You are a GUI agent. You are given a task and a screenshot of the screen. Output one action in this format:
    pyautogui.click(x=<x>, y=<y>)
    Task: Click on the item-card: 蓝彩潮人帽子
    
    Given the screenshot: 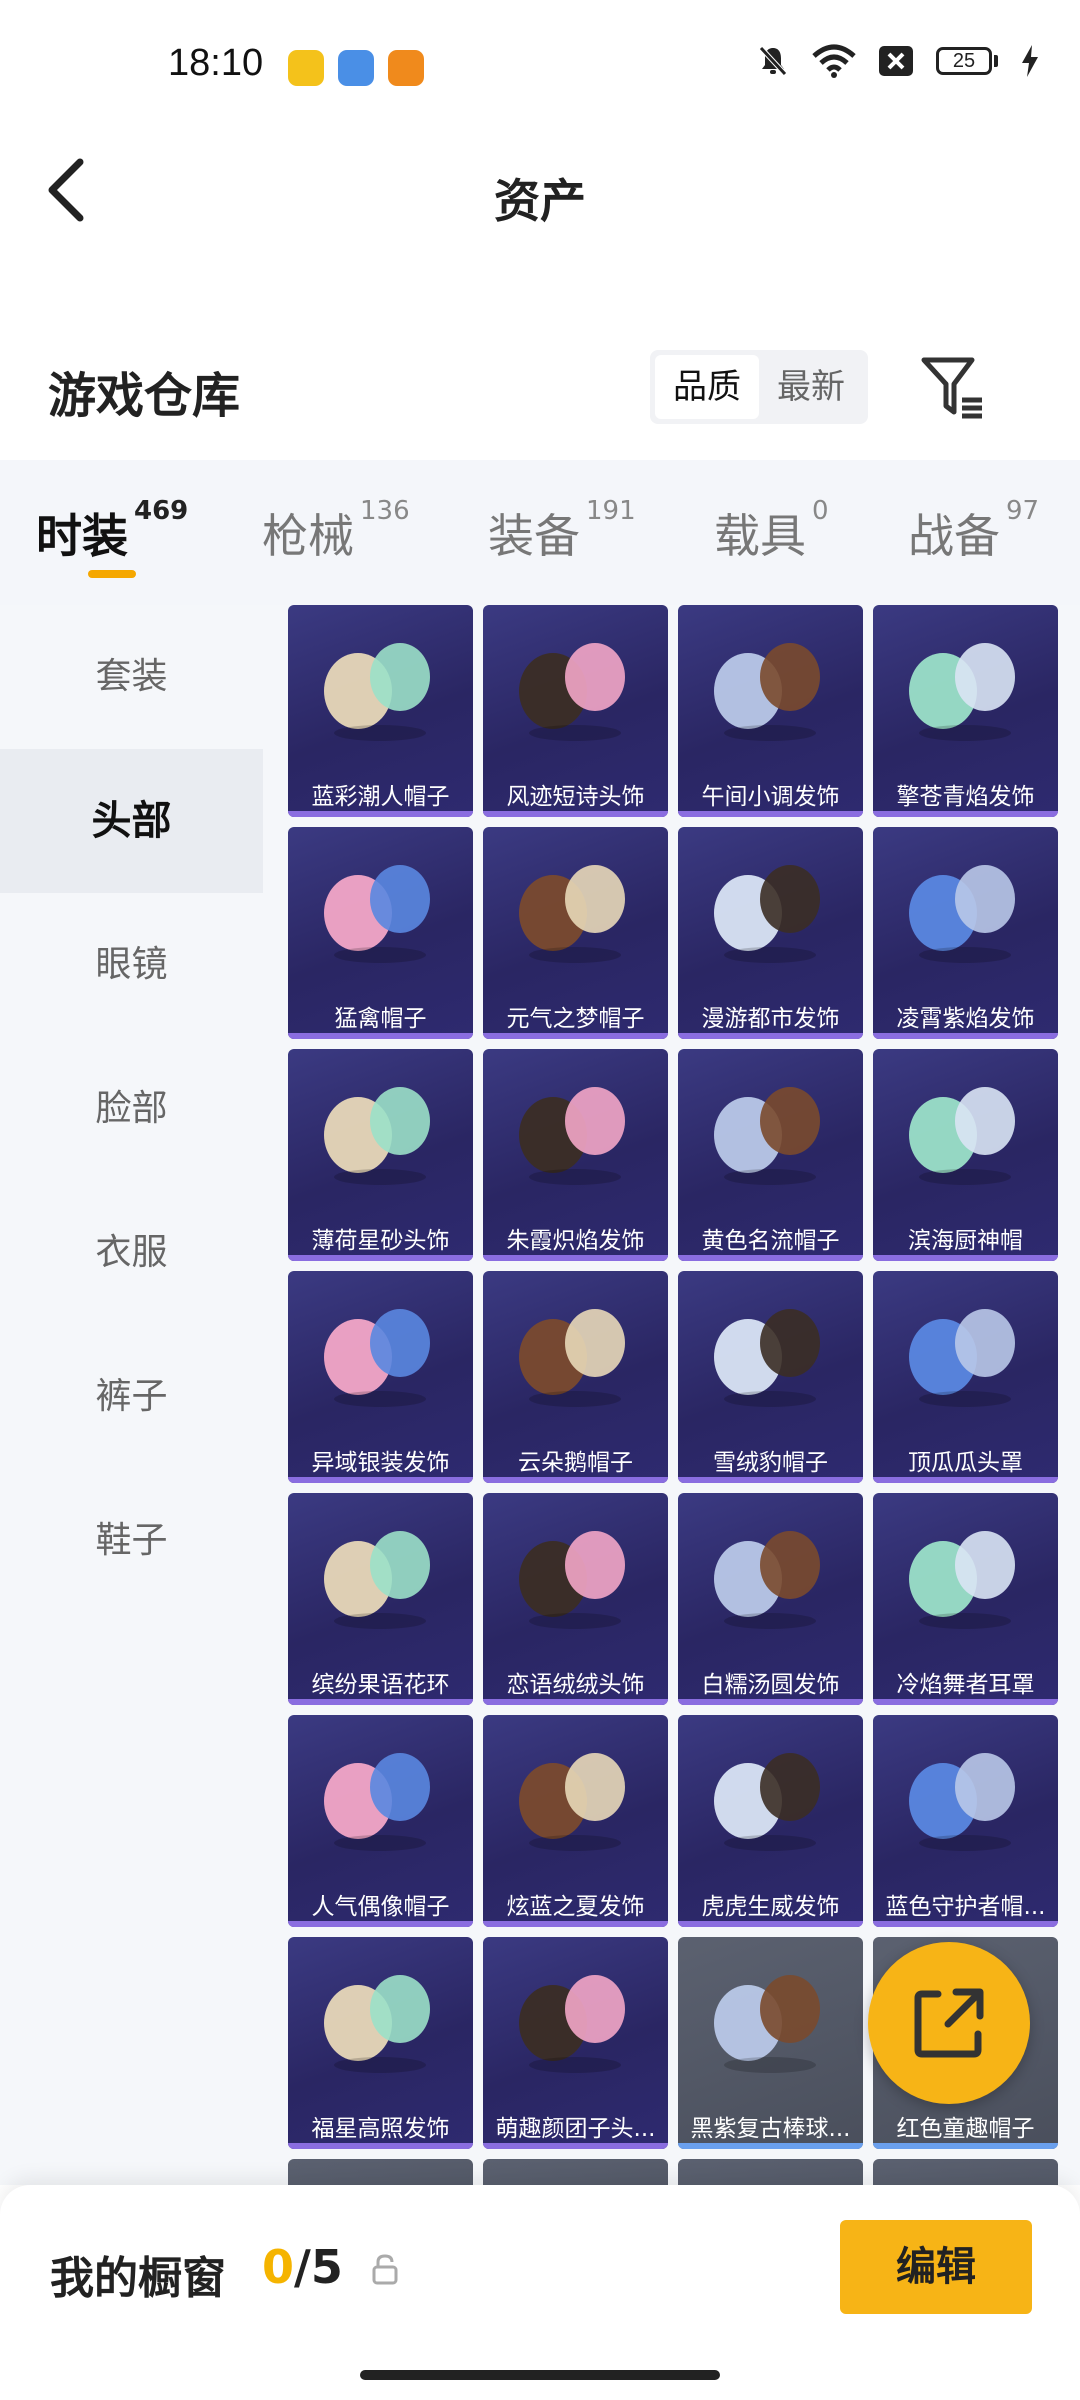 What is the action you would take?
    pyautogui.click(x=380, y=711)
    